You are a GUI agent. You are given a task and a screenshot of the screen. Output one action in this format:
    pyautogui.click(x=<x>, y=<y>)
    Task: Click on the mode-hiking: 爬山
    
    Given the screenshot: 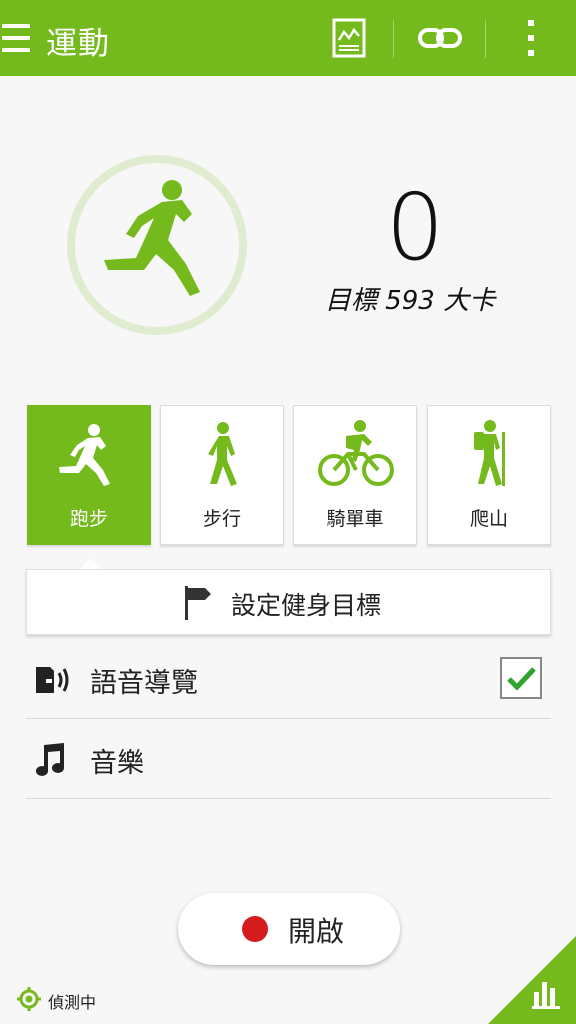 What is the action you would take?
    pyautogui.click(x=489, y=475)
    